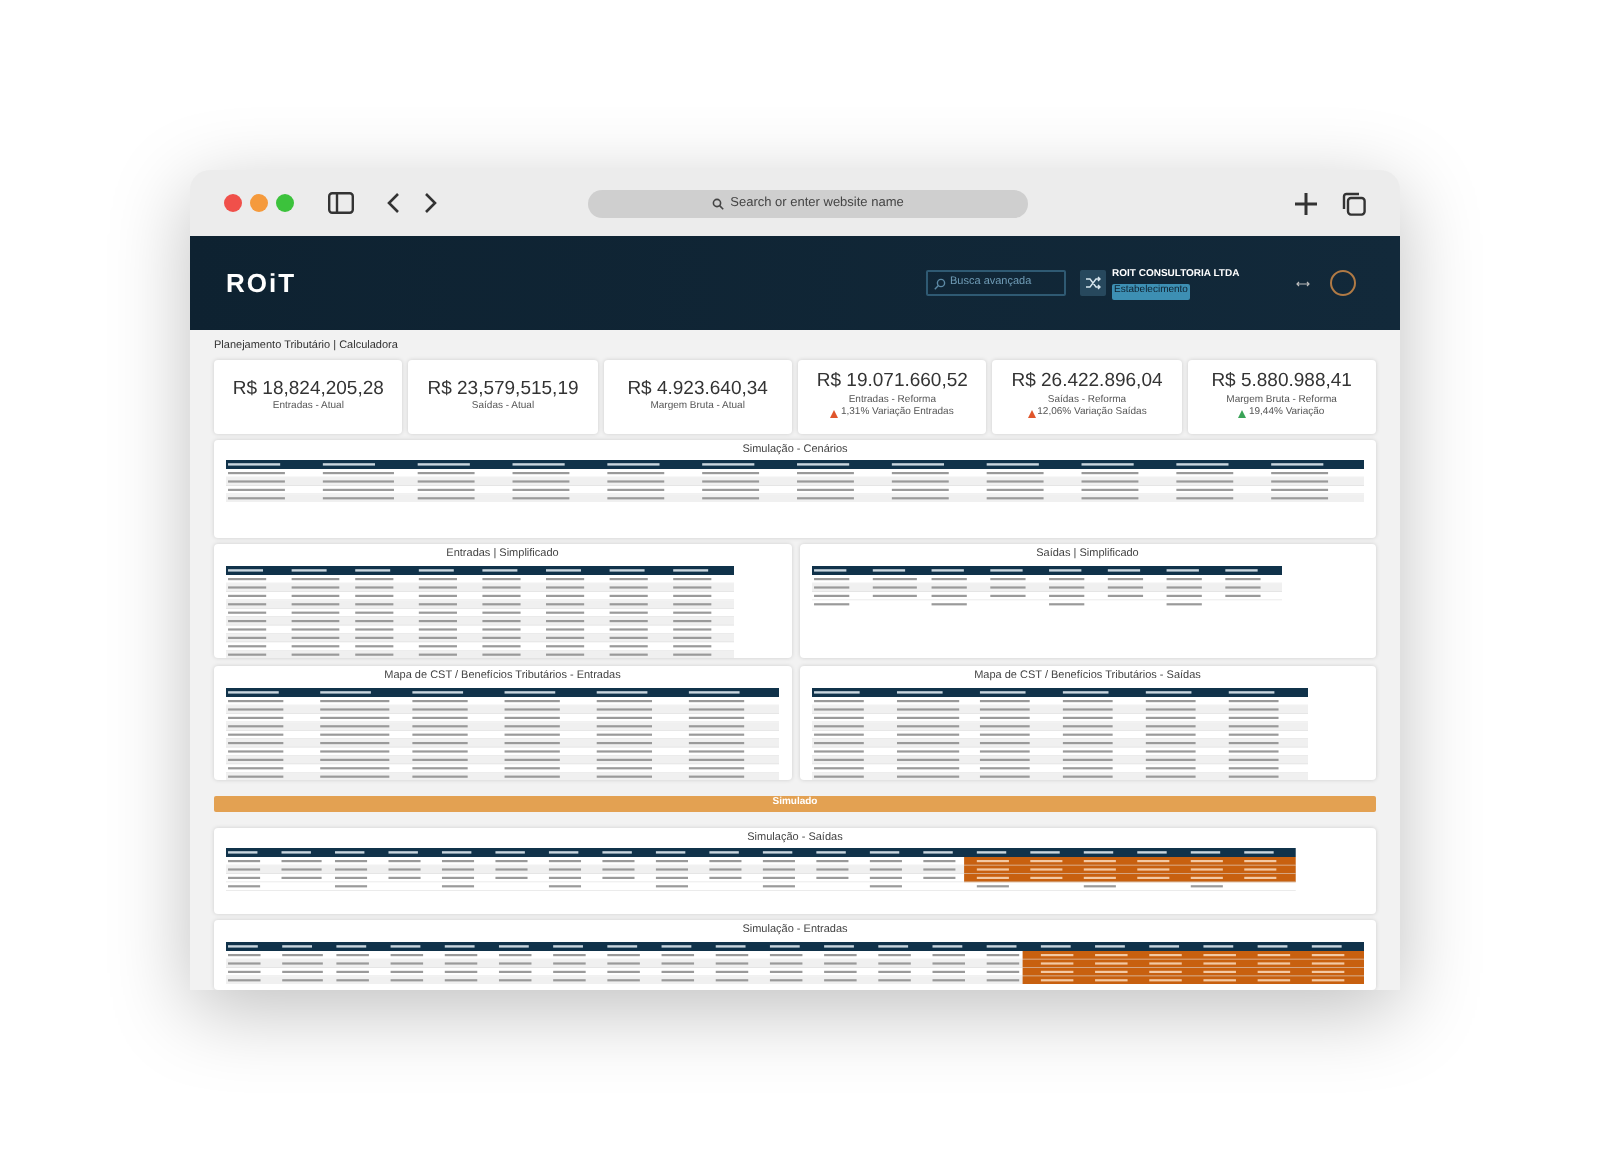 The image size is (1600, 1172). What do you see at coordinates (892, 383) in the screenshot?
I see `kpi-value: R$ 19.071.660,52` at bounding box center [892, 383].